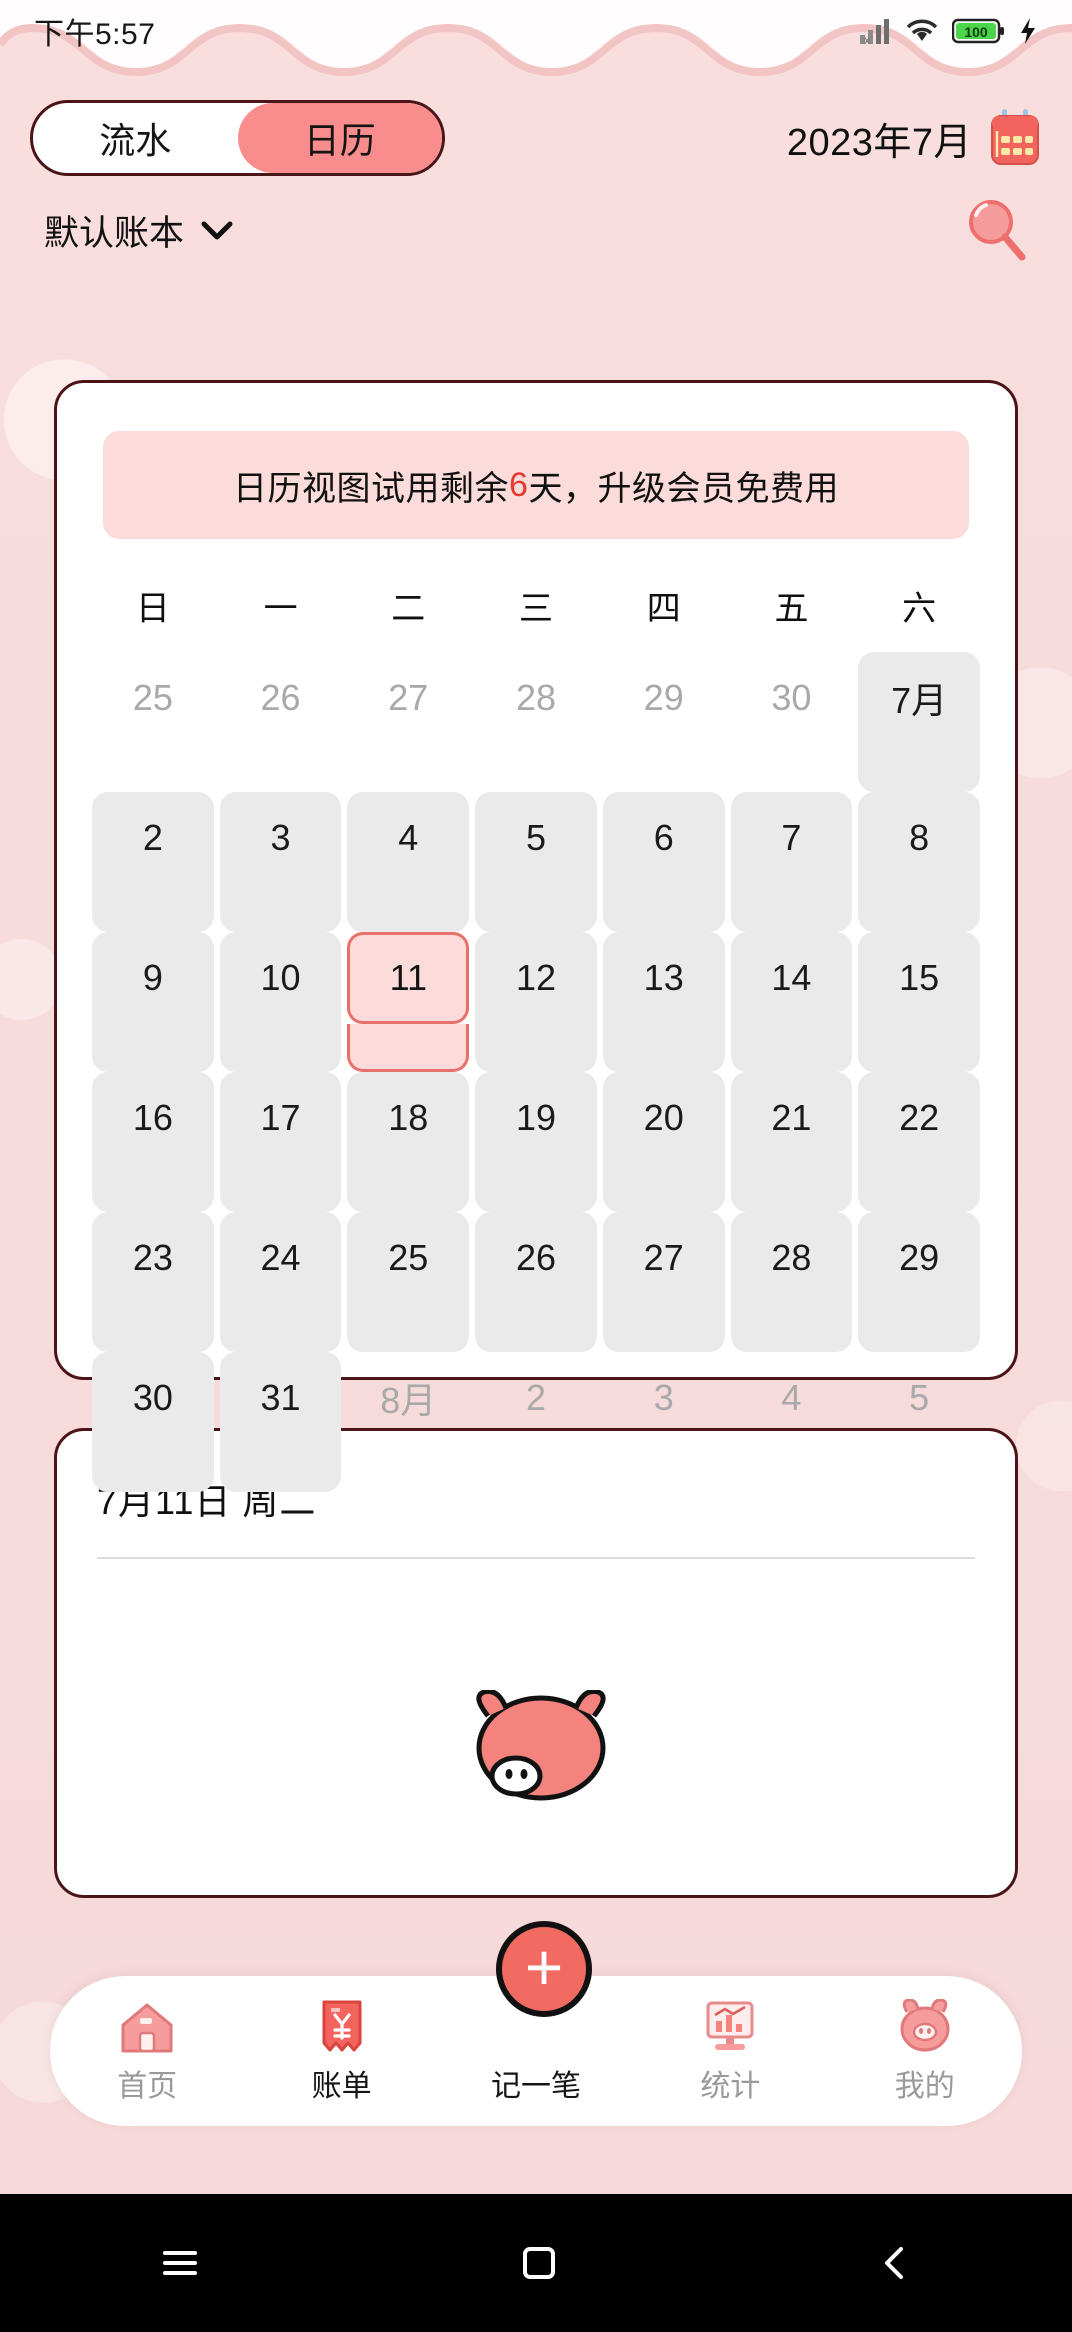 This screenshot has height=2332, width=1072. What do you see at coordinates (408, 1118) in the screenshot?
I see `calendar-day-cell: 18` at bounding box center [408, 1118].